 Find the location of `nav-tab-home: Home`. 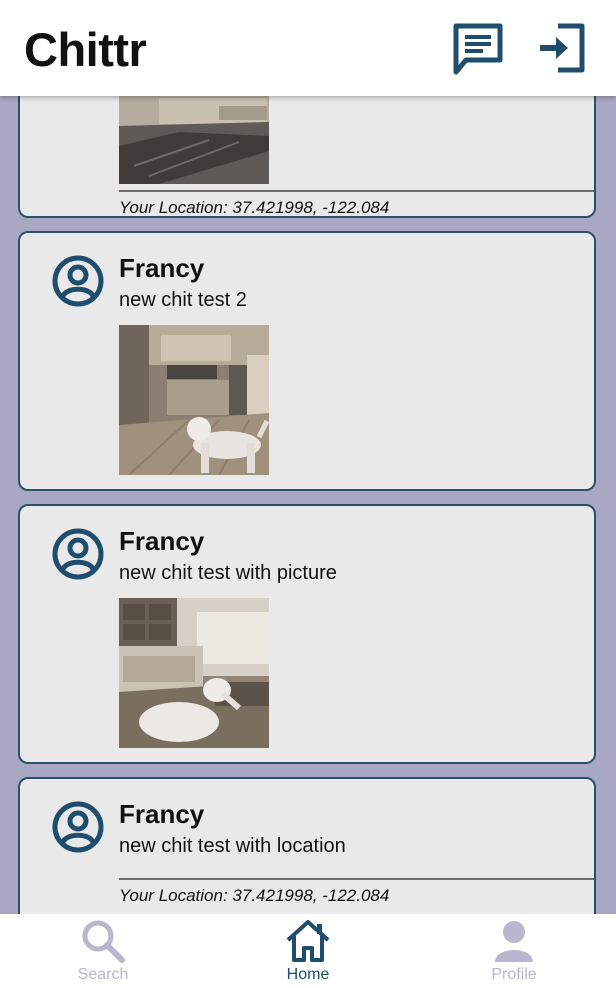

nav-tab-home: Home is located at coordinates (308, 951).